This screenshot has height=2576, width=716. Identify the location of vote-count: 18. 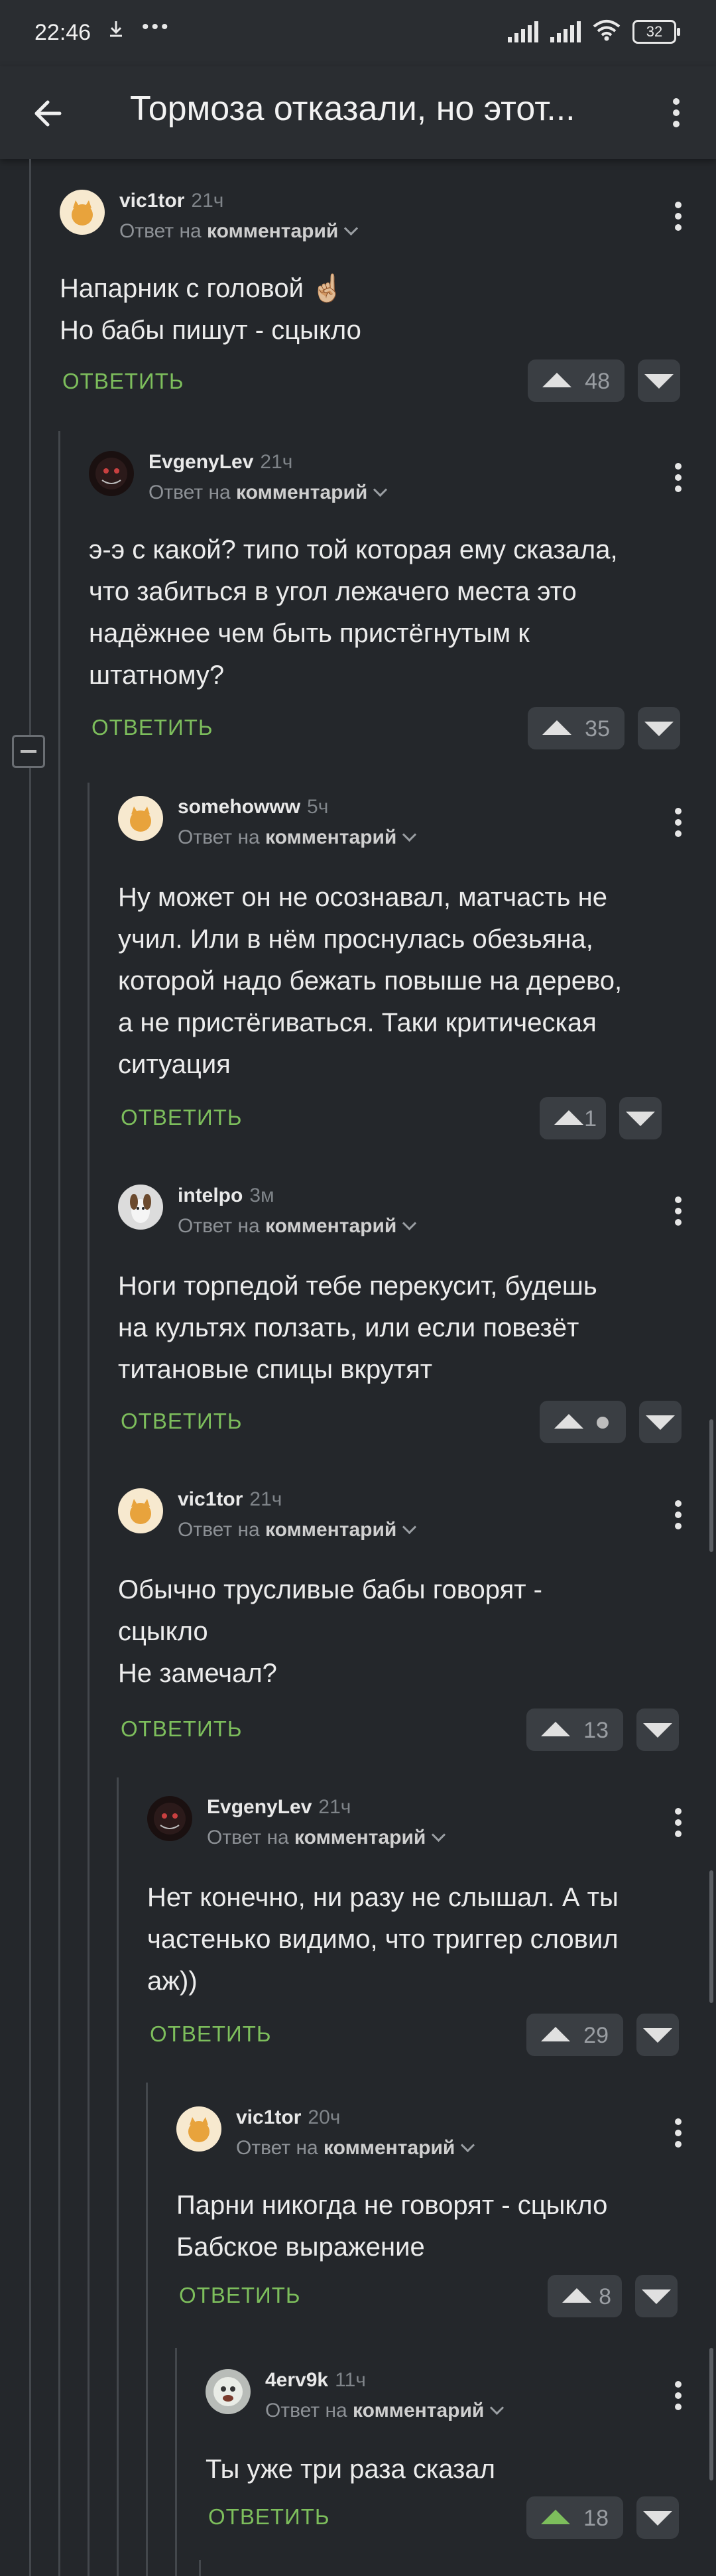
(596, 2519).